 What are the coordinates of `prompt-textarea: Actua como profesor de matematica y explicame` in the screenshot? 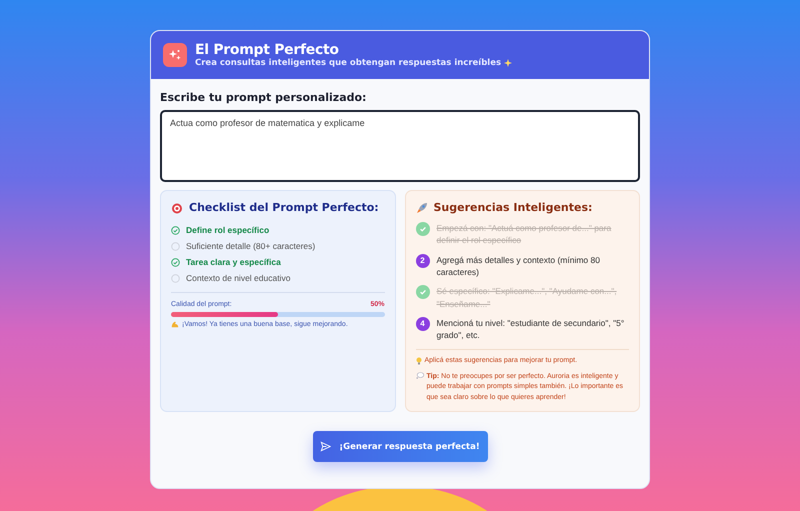 It's located at (400, 146).